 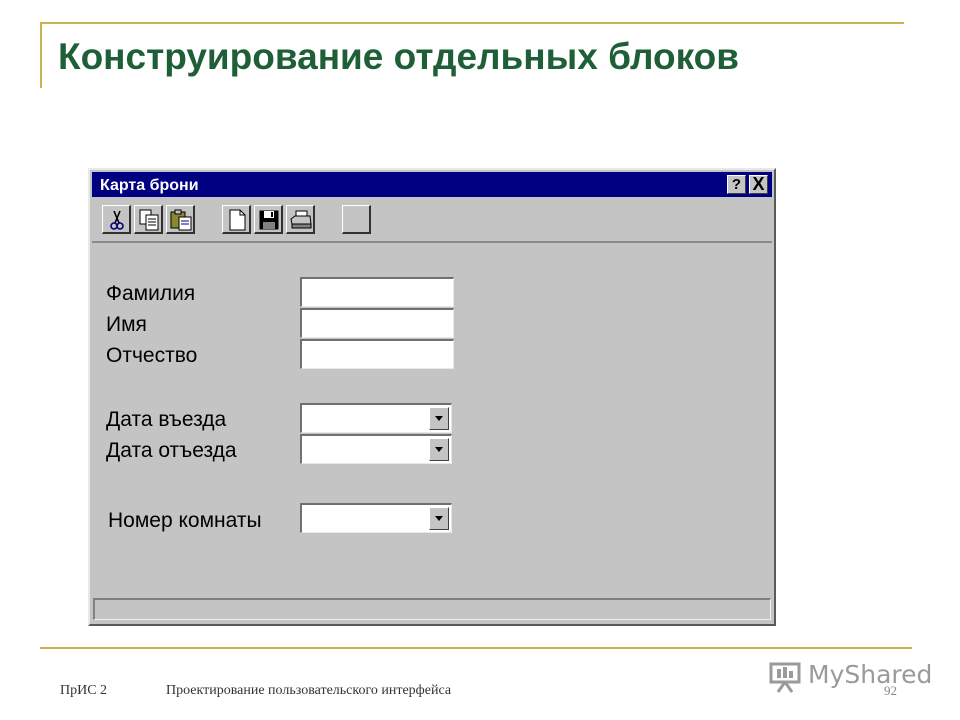 I want to click on patronymic-field, so click(x=377, y=354).